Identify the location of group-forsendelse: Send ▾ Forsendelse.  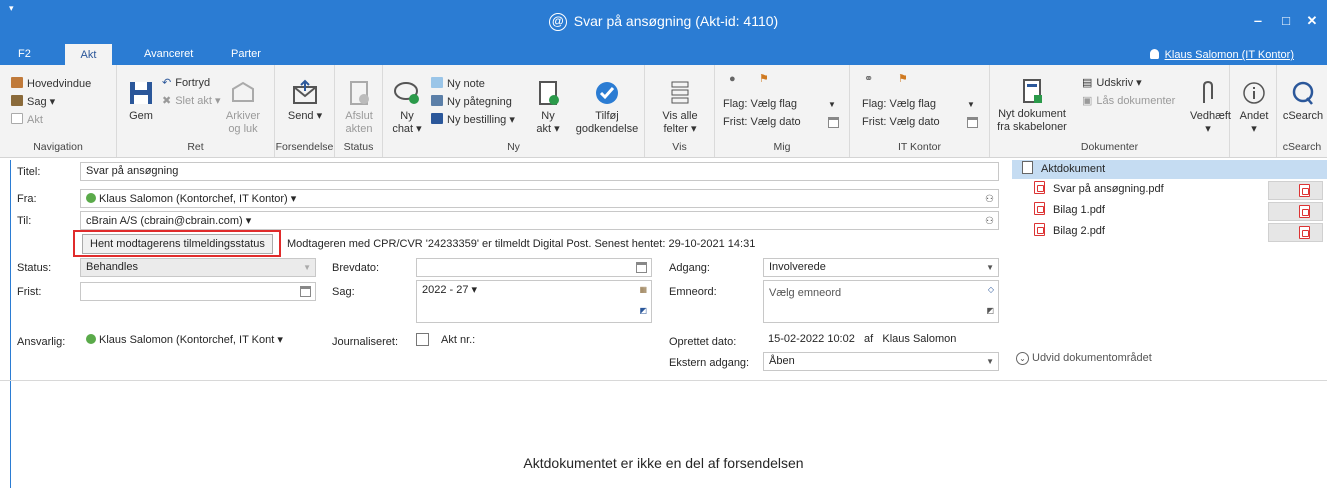
(305, 111).